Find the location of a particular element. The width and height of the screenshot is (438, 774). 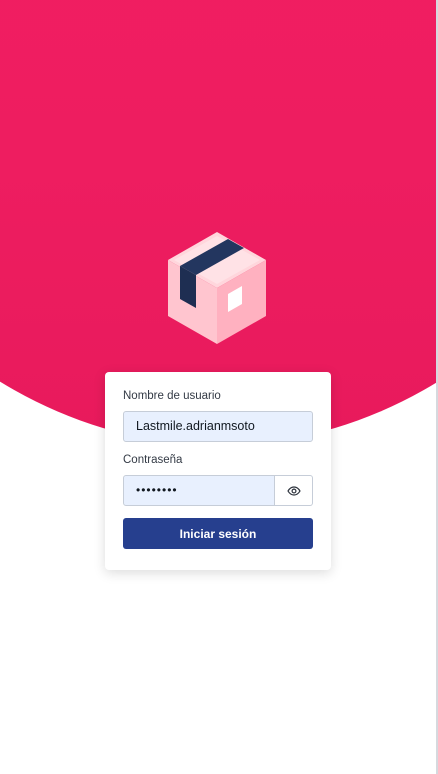

eye-icon is located at coordinates (293, 490).